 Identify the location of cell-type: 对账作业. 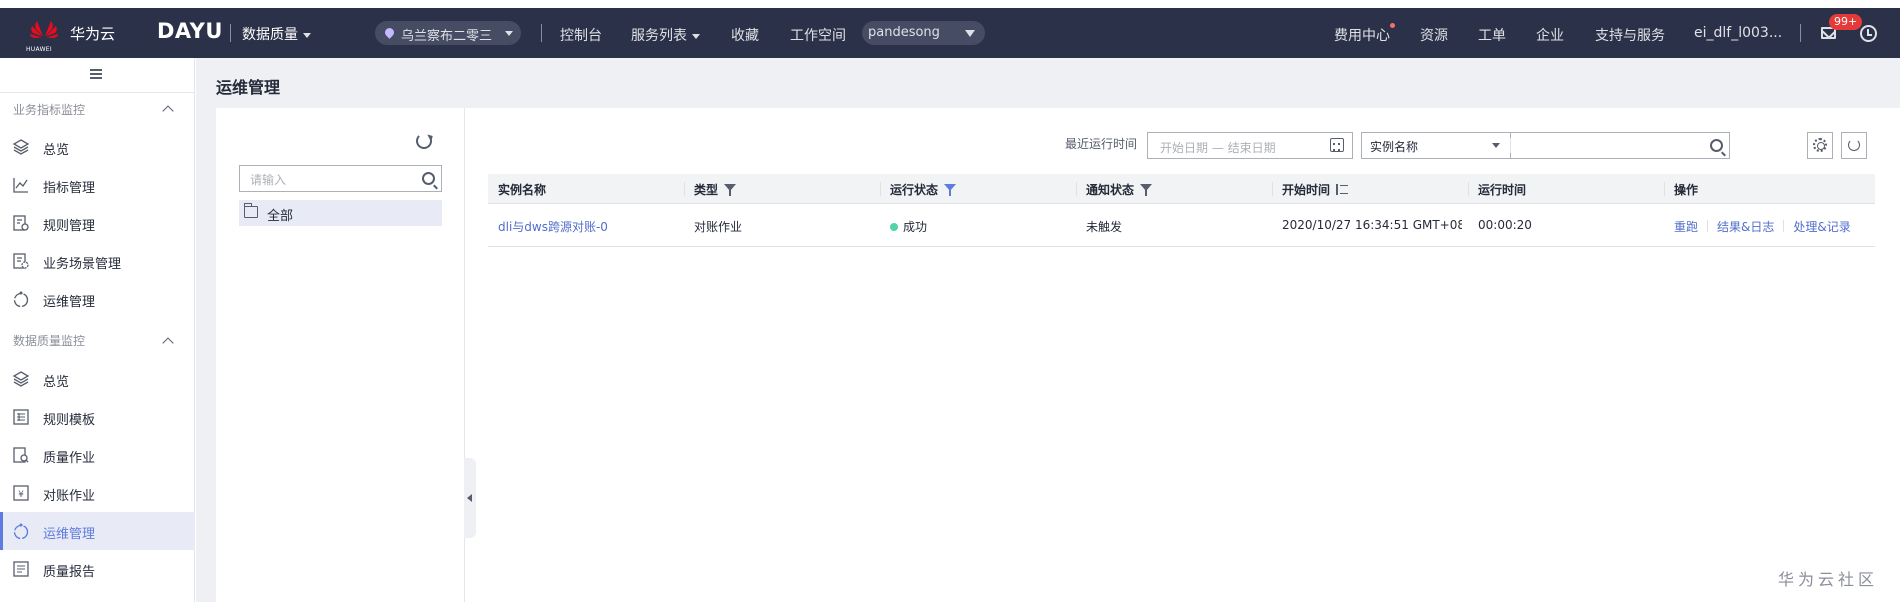
(718, 227).